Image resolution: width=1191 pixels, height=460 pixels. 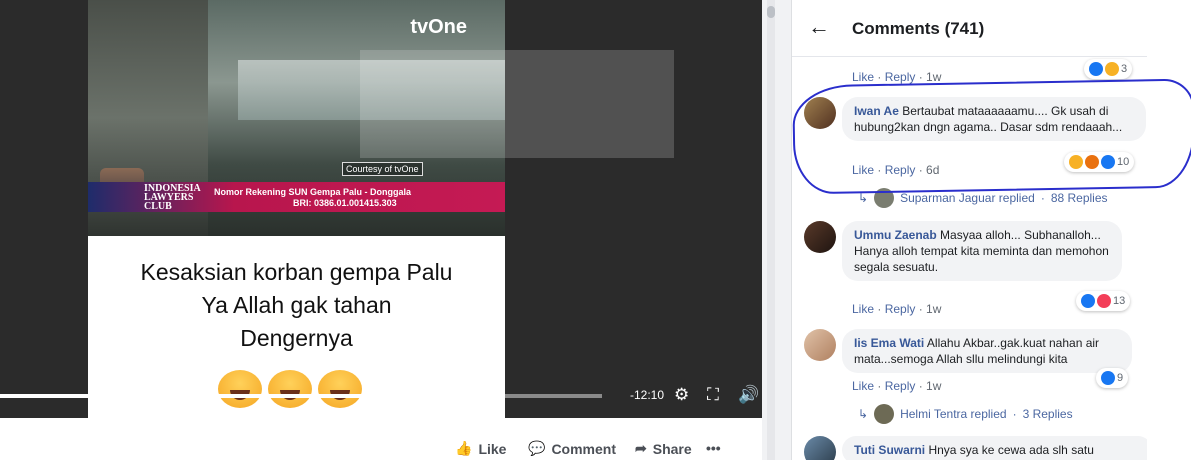 I want to click on comment-label: Comment, so click(x=583, y=448).